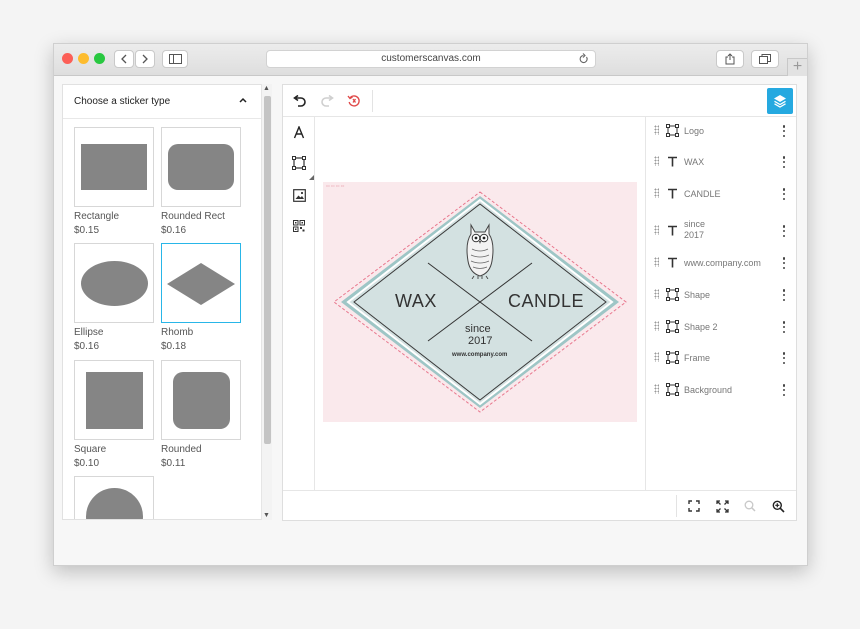 Image resolution: width=860 pixels, height=629 pixels. Describe the element at coordinates (354, 101) in the screenshot. I see `revert-button` at that location.